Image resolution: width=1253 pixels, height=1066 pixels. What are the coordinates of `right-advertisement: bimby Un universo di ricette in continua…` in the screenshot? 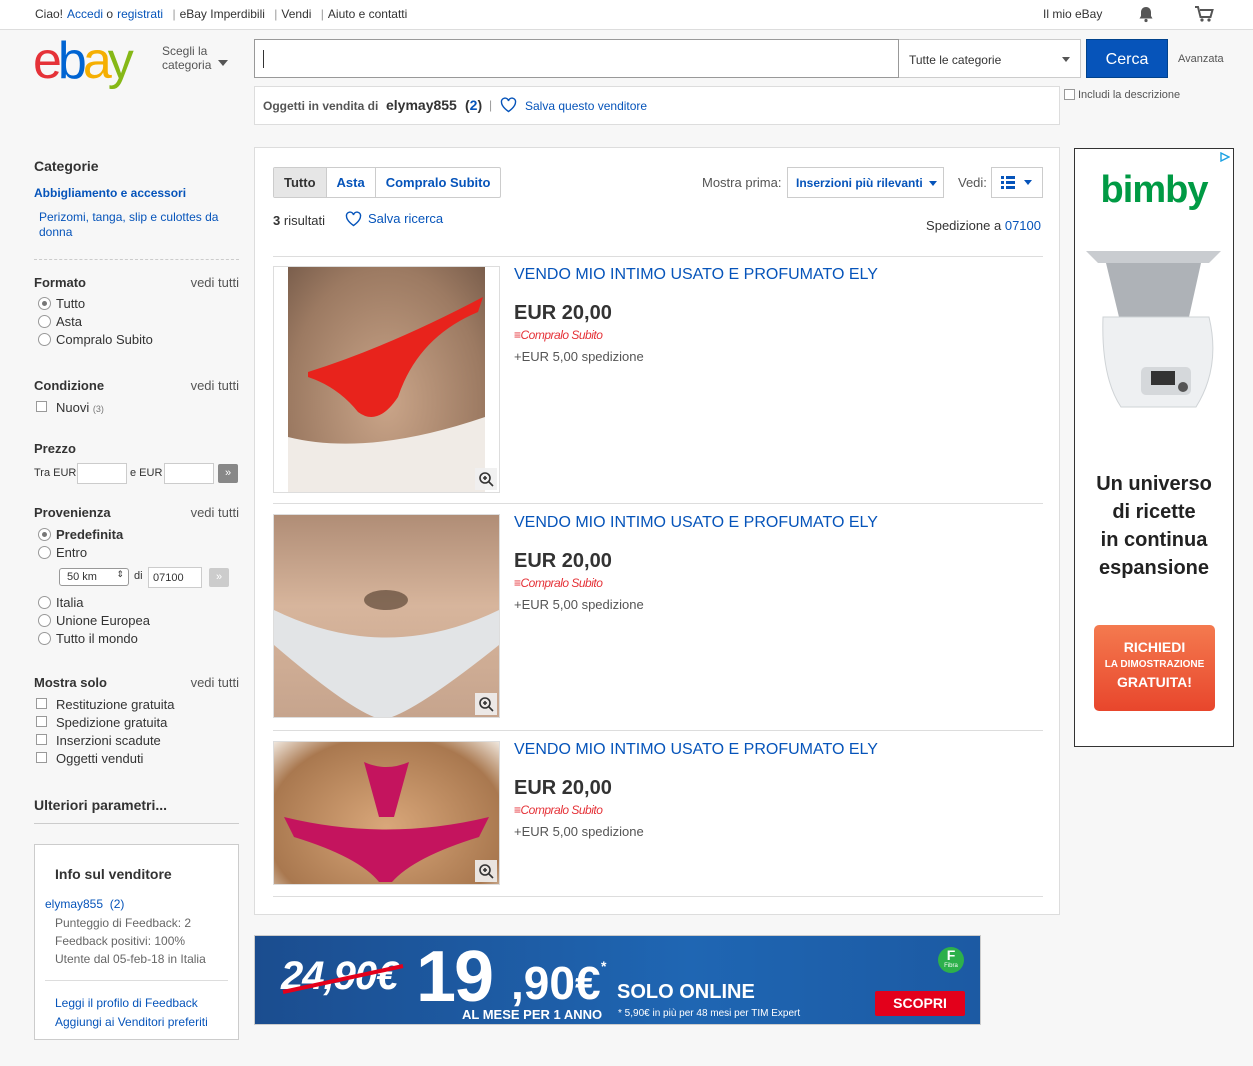 It's located at (1154, 447).